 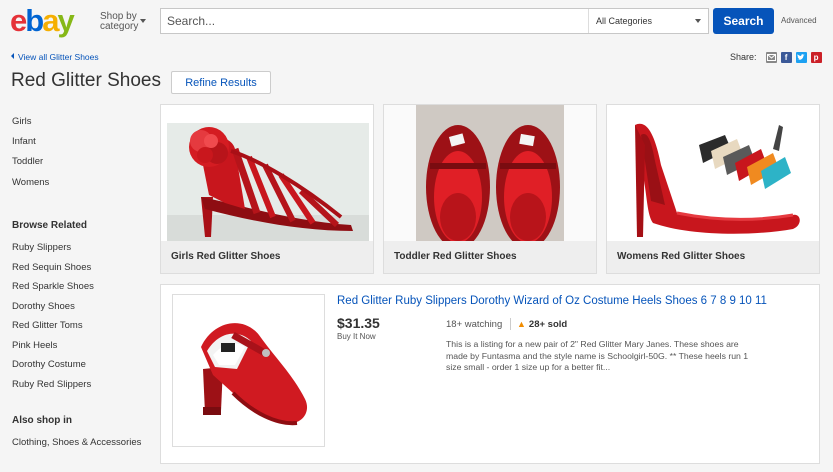 What do you see at coordinates (86, 80) in the screenshot?
I see `page-title: Red Glitter Shoes` at bounding box center [86, 80].